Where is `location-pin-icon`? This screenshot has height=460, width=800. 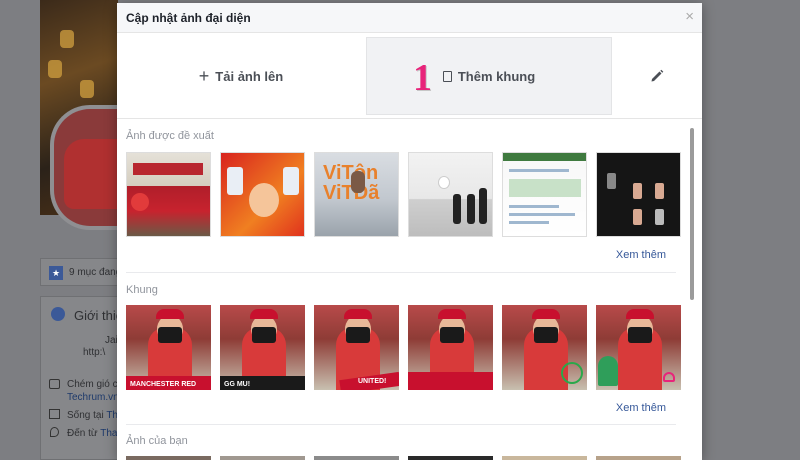
location-pin-icon is located at coordinates (54, 432).